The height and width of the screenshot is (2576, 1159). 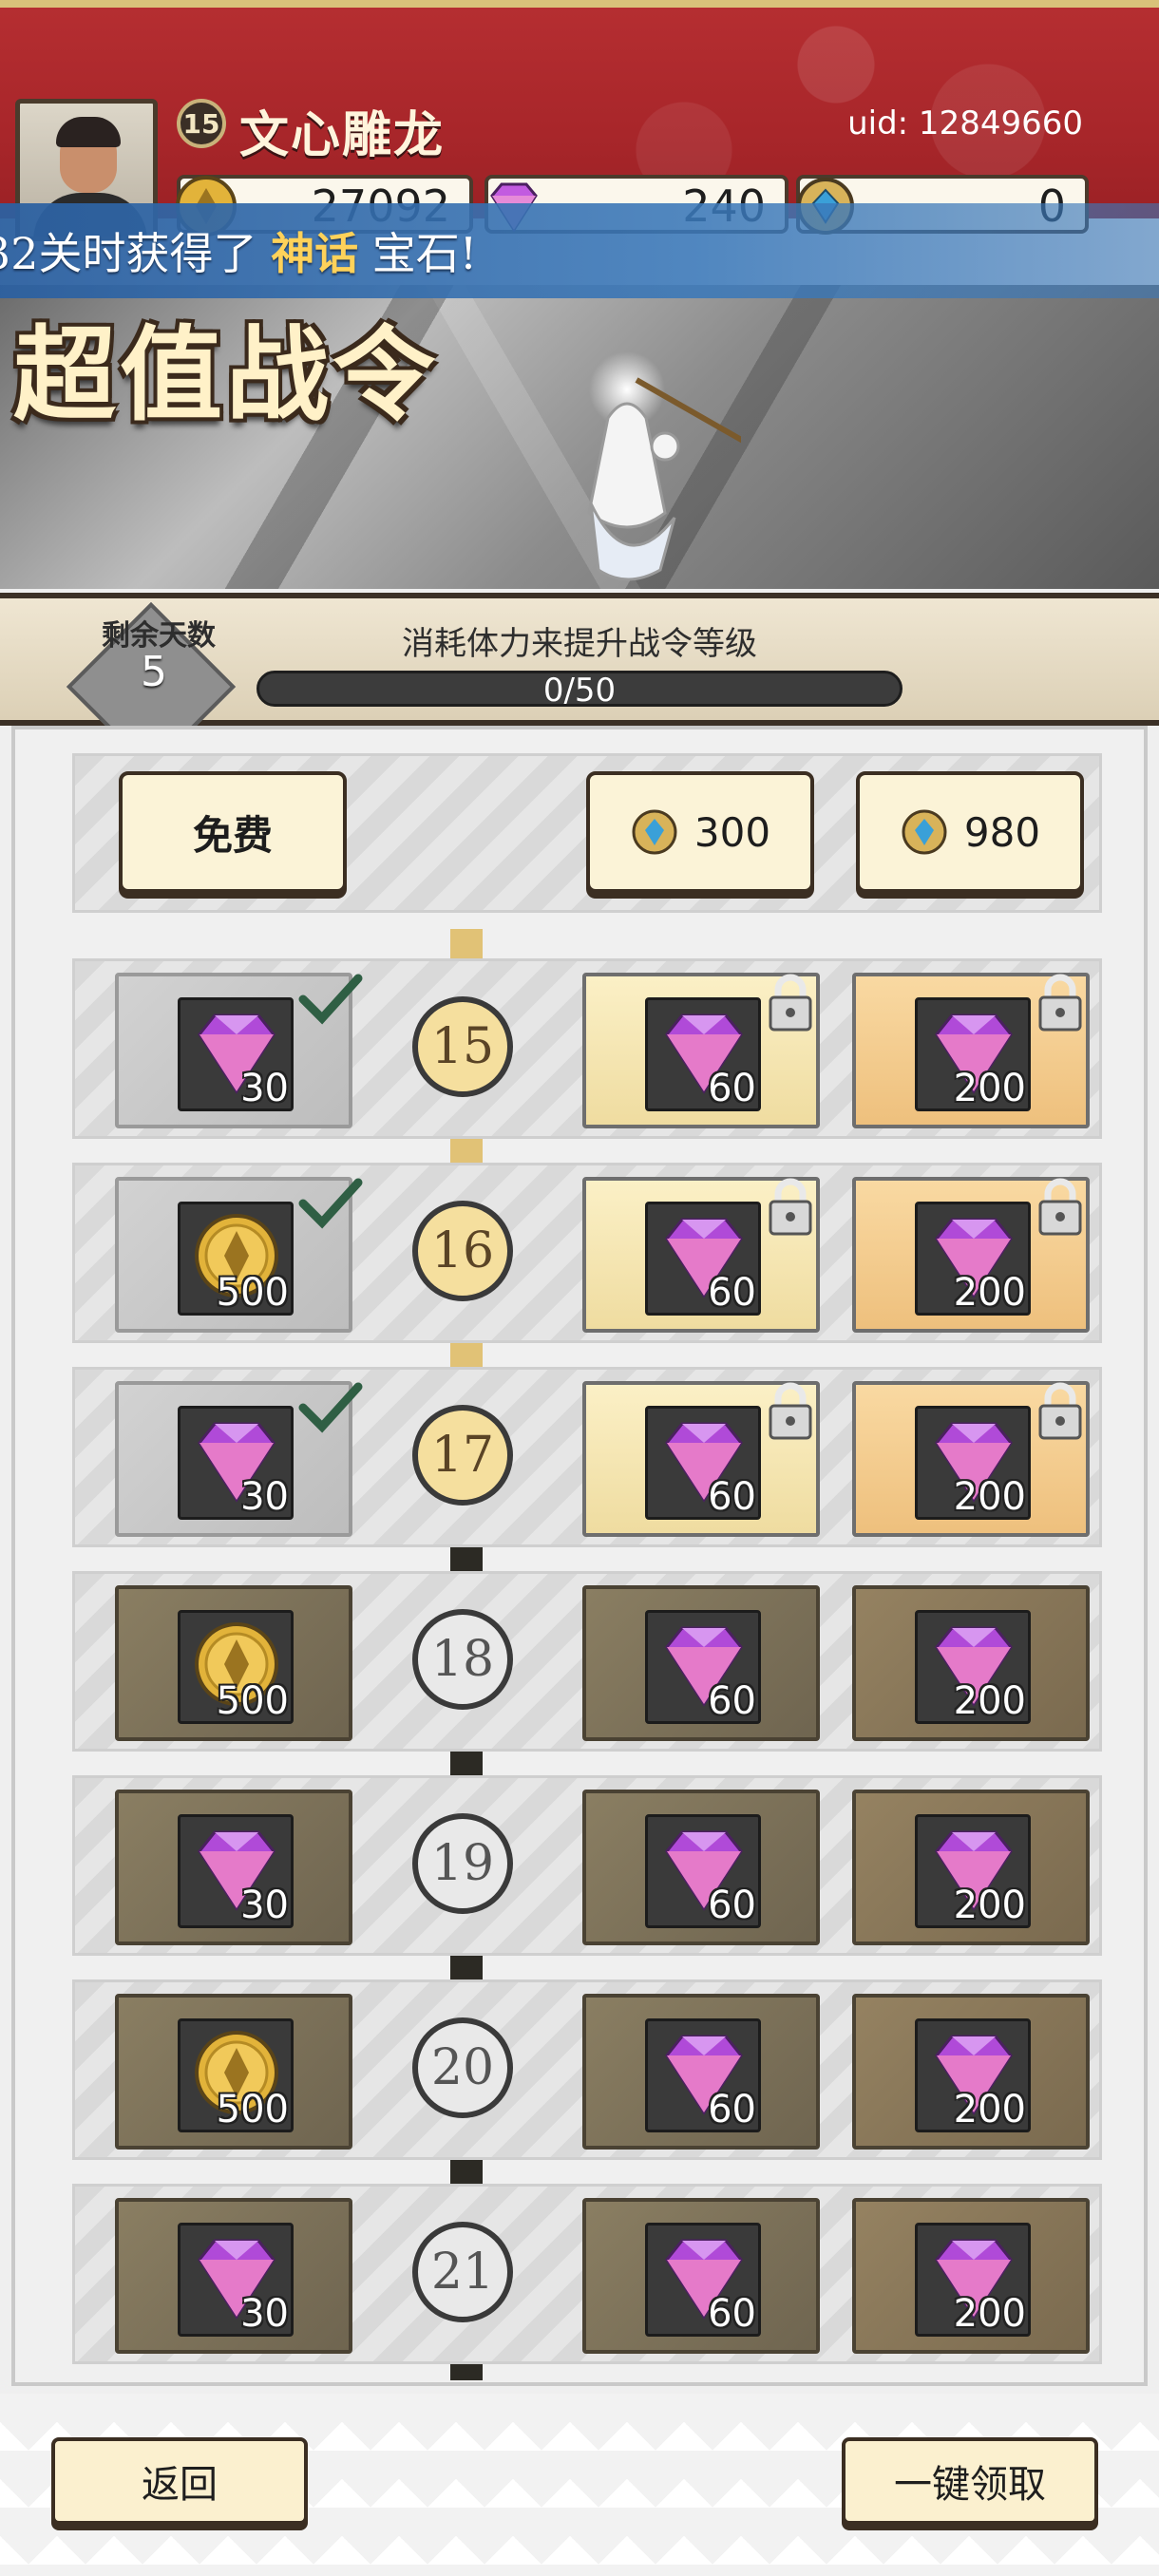 I want to click on tier-header-row: 免费 300 980, so click(x=587, y=833).